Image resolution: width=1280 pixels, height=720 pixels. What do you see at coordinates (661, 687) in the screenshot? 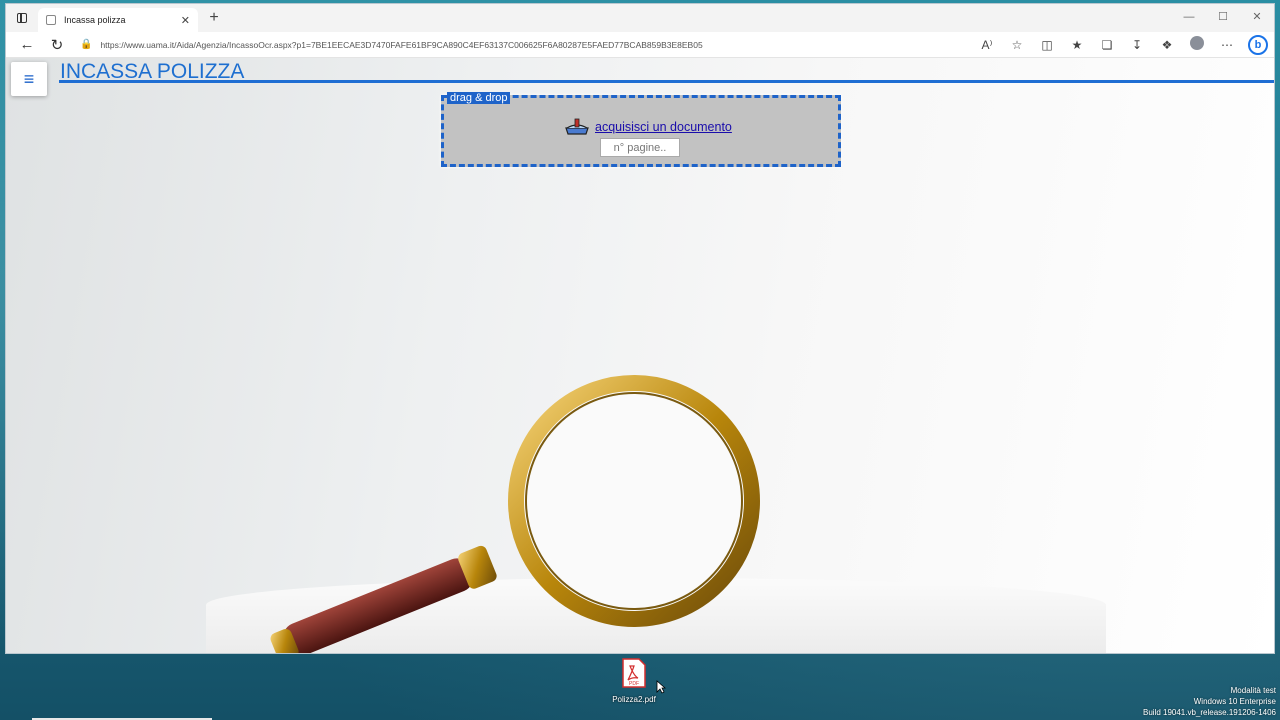
I see `mouse-cursor-icon` at bounding box center [661, 687].